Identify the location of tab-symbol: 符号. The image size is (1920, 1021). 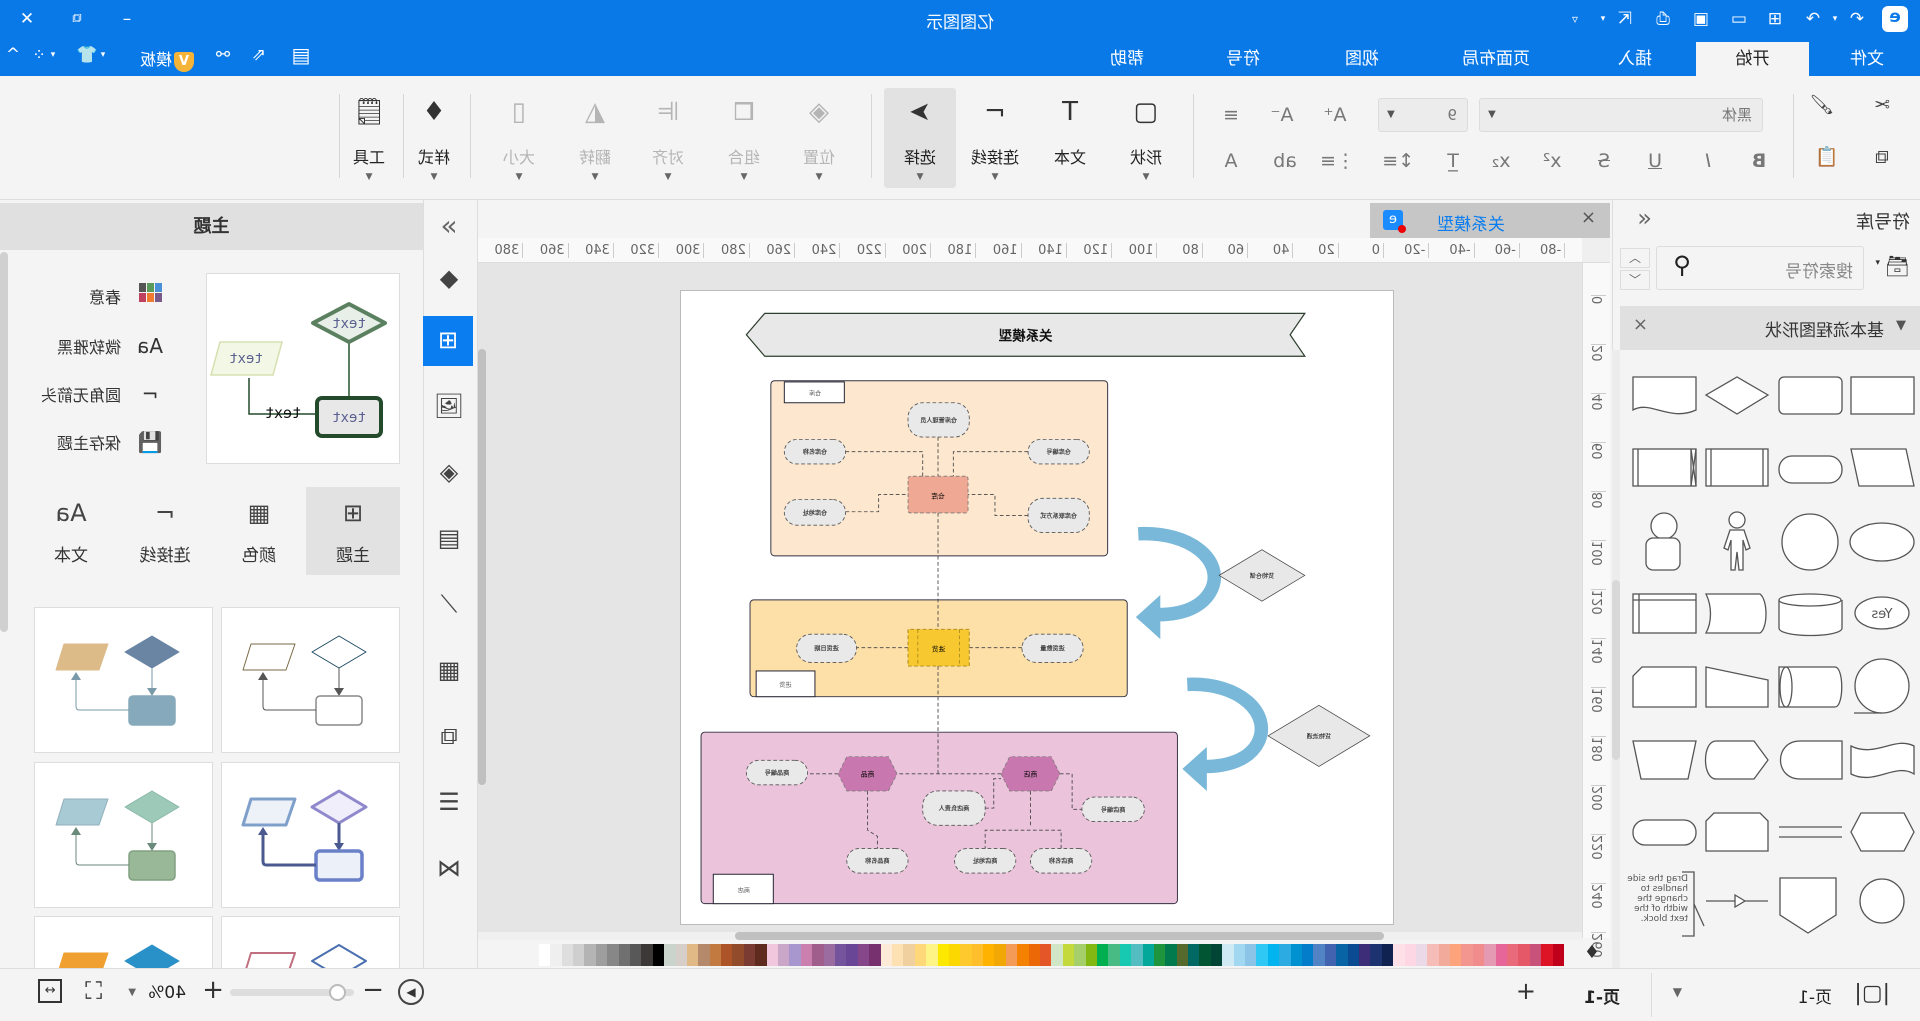
(1243, 59).